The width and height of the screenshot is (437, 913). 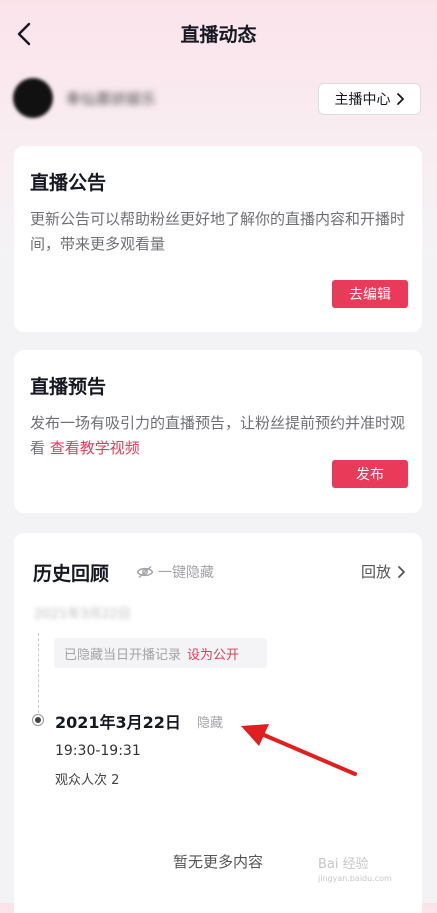 I want to click on timeline-dot, so click(x=38, y=720).